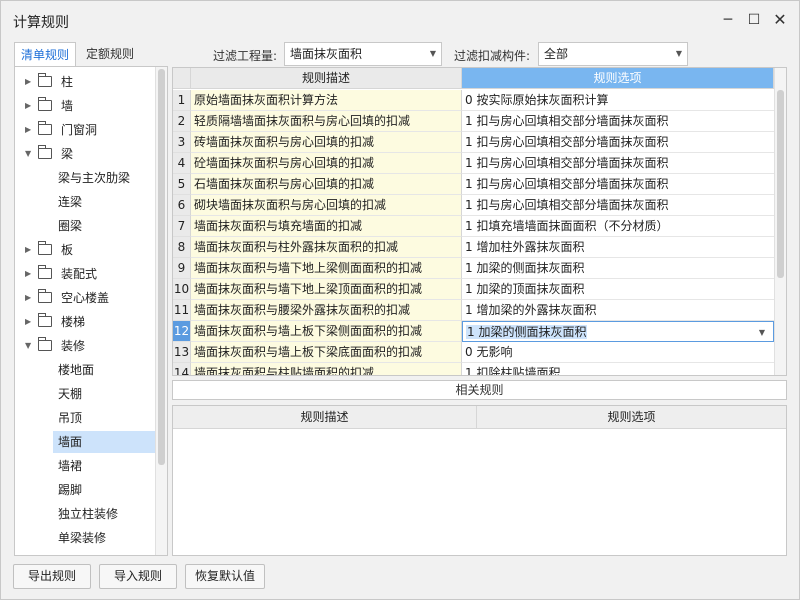  I want to click on tree-child-item: 楼地面, so click(85, 370).